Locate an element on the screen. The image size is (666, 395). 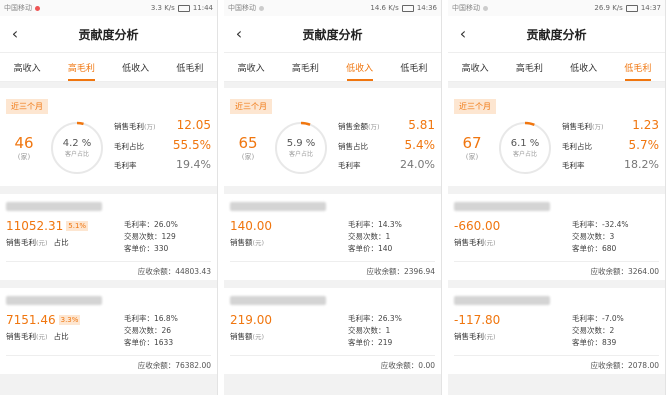
metric-value: 5.81 is located at coordinates (421, 125).